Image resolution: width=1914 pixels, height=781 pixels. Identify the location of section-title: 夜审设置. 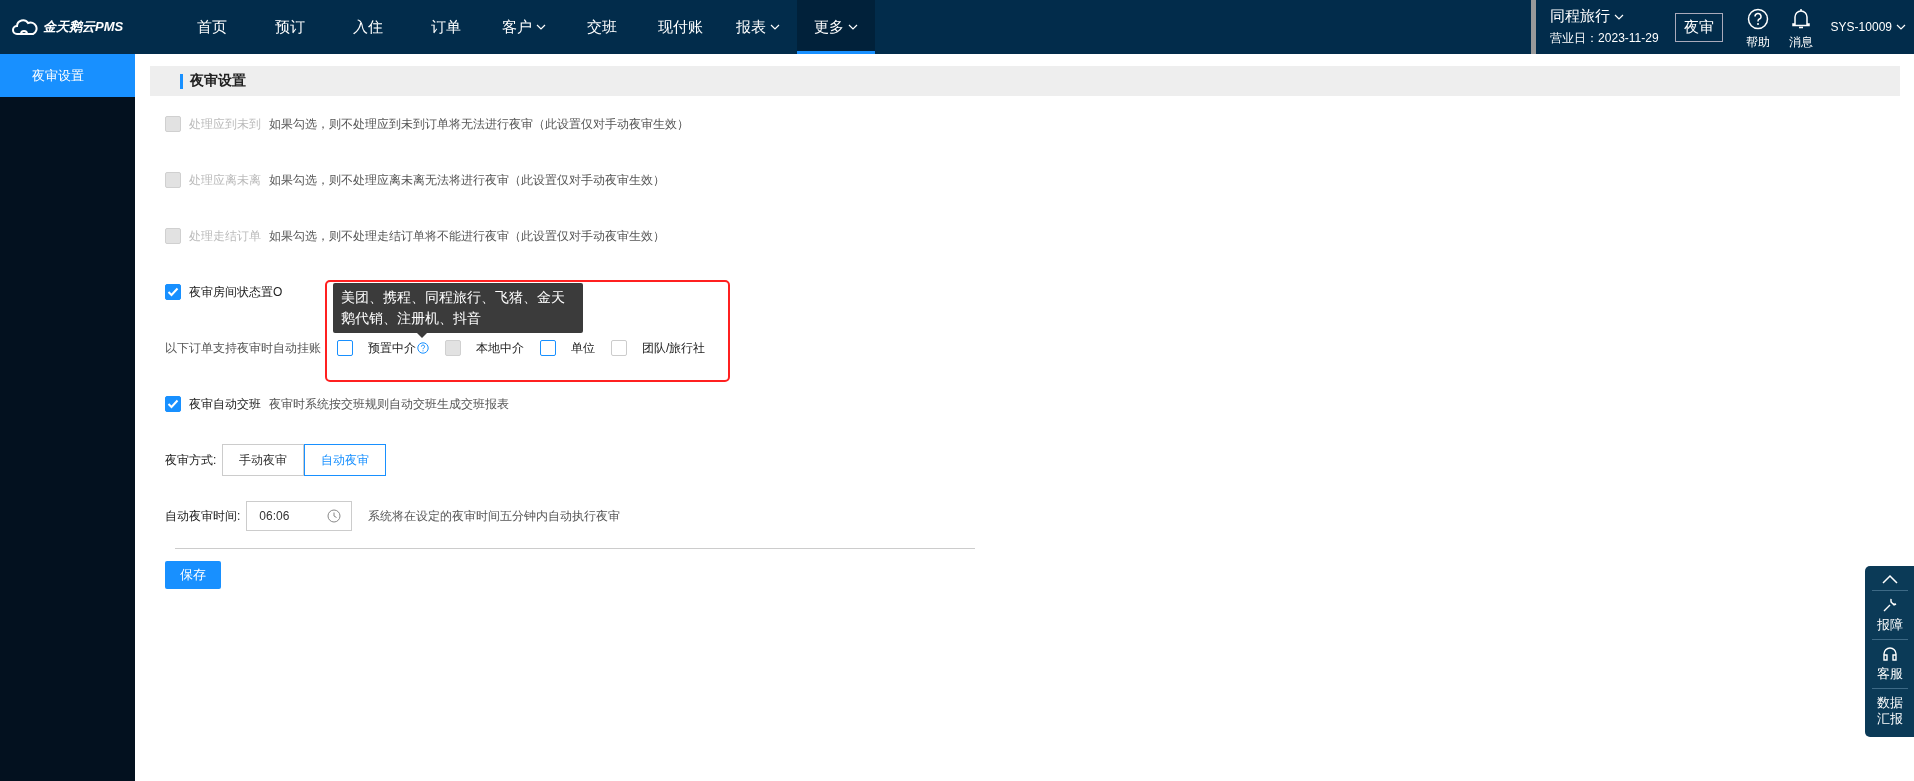
(218, 81).